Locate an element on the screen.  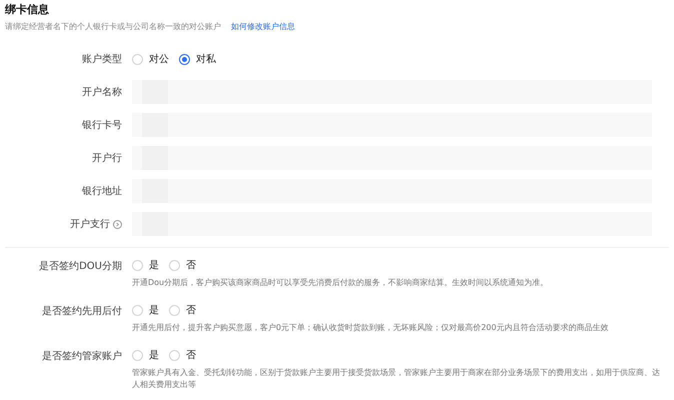
section-subtitle: 请绑定经营者名下的个人银行卡或与公司名称一致的对公账户 is located at coordinates (113, 27).